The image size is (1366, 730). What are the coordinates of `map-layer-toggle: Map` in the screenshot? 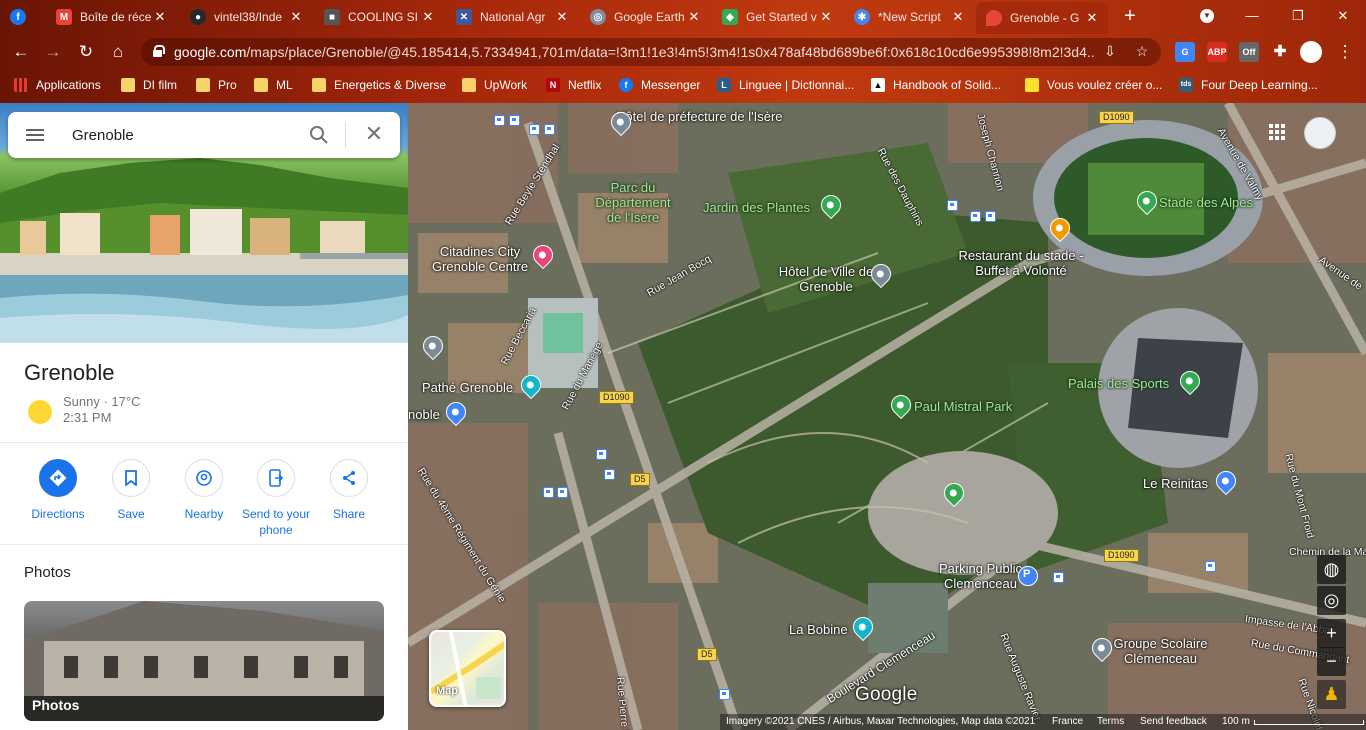 It's located at (467, 668).